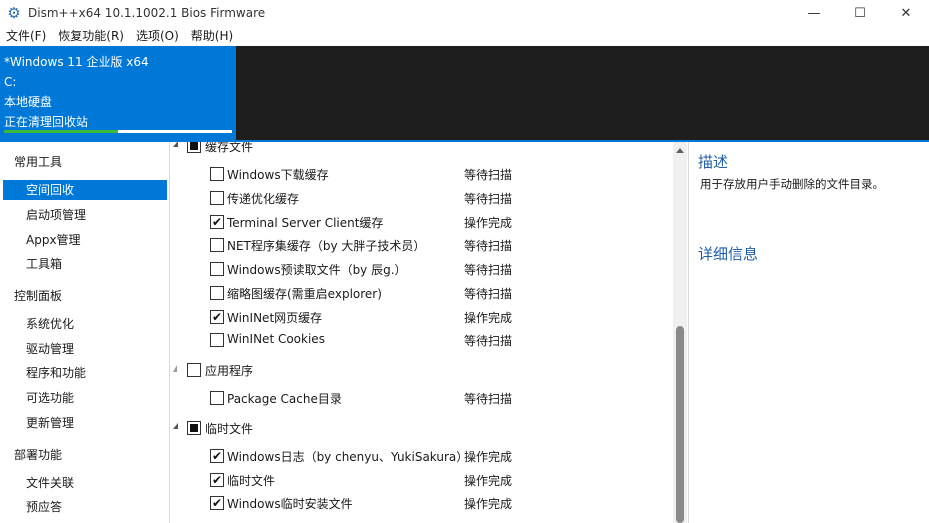 The width and height of the screenshot is (929, 523). Describe the element at coordinates (118, 93) in the screenshot. I see `image-session-card: *Windows 11 企业版 x64 C: 本地硬盘 正在清理回收站` at that location.